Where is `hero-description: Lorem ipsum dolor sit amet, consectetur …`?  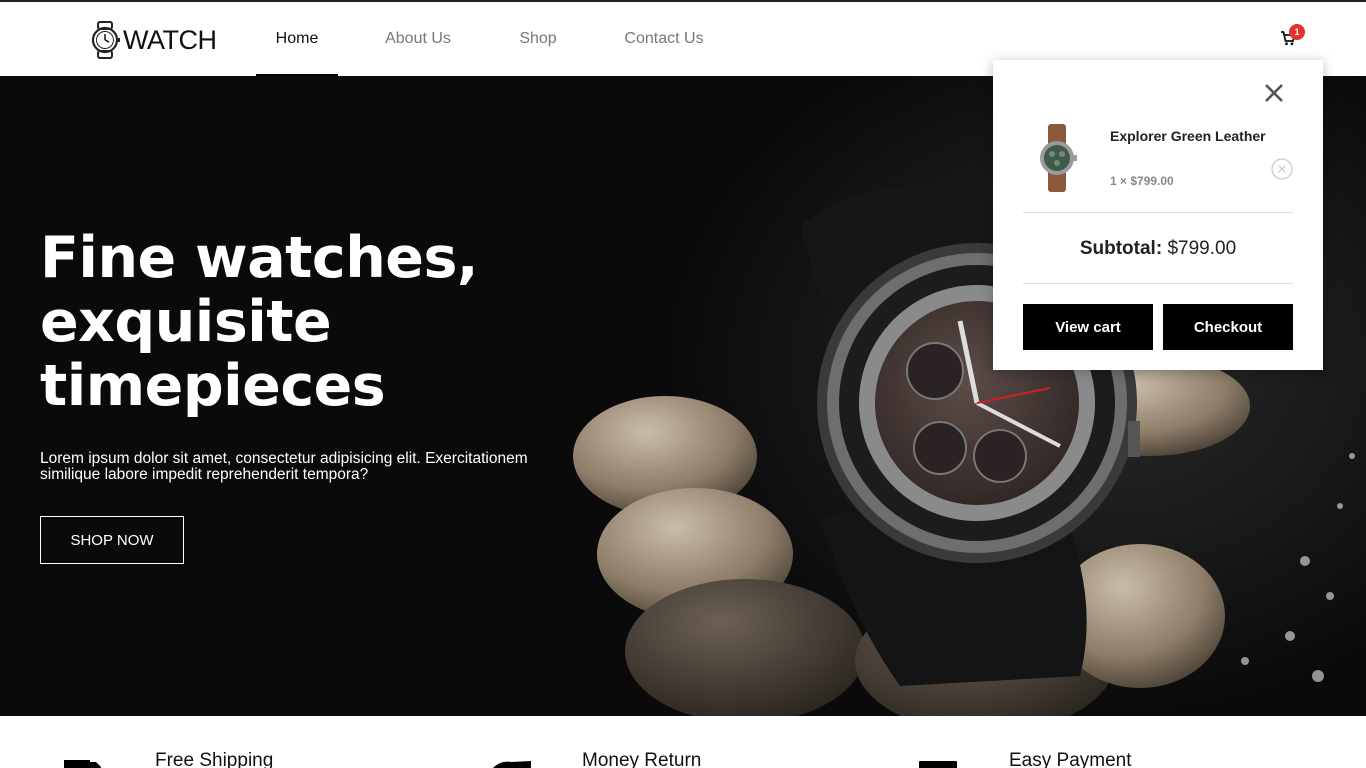 hero-description: Lorem ipsum dolor sit amet, consectetur … is located at coordinates (284, 466).